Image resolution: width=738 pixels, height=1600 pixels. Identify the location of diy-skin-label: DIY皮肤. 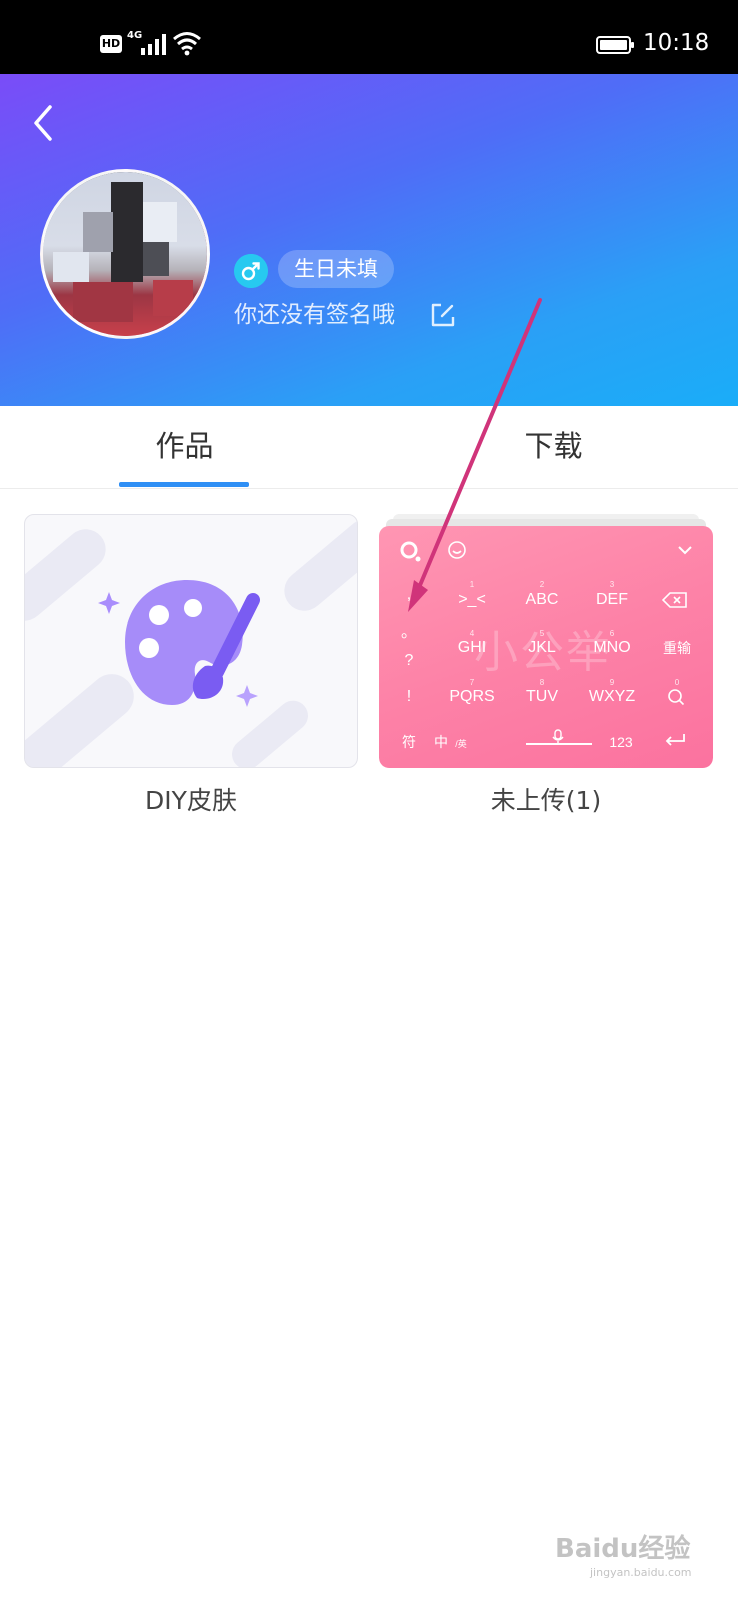
(191, 800).